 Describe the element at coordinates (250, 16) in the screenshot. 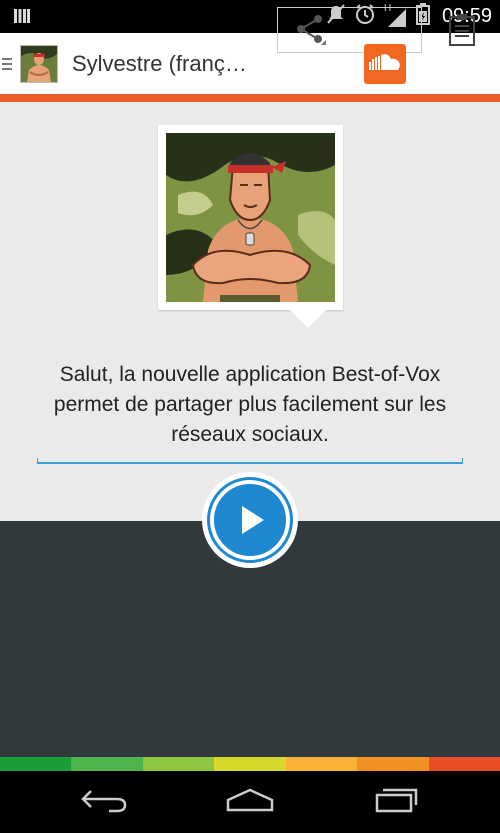

I see `status-bar: H 09:59` at that location.